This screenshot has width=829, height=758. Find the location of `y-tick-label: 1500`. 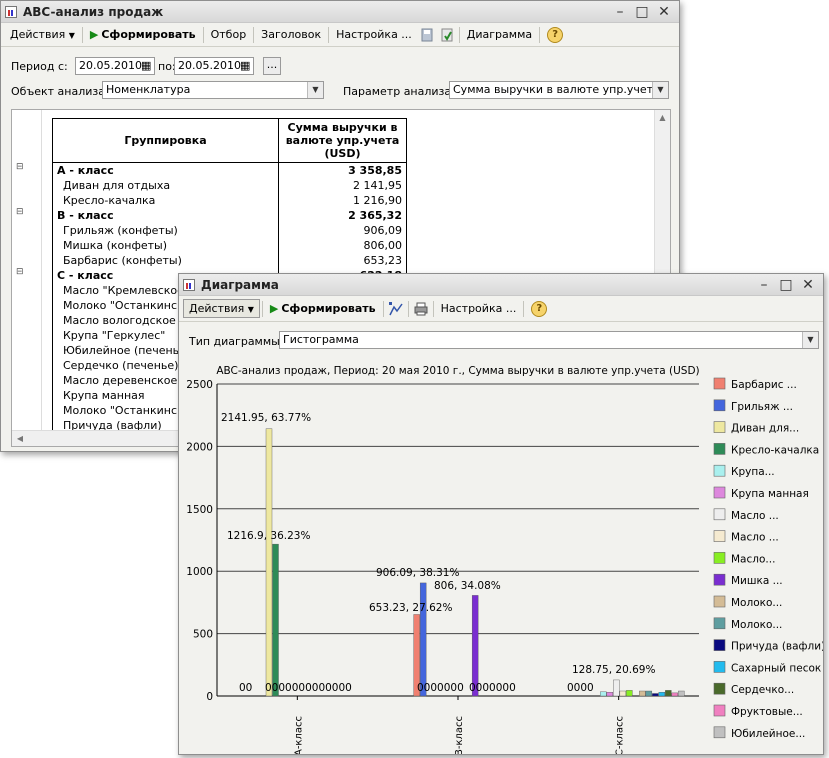

y-tick-label: 1500 is located at coordinates (199, 510).